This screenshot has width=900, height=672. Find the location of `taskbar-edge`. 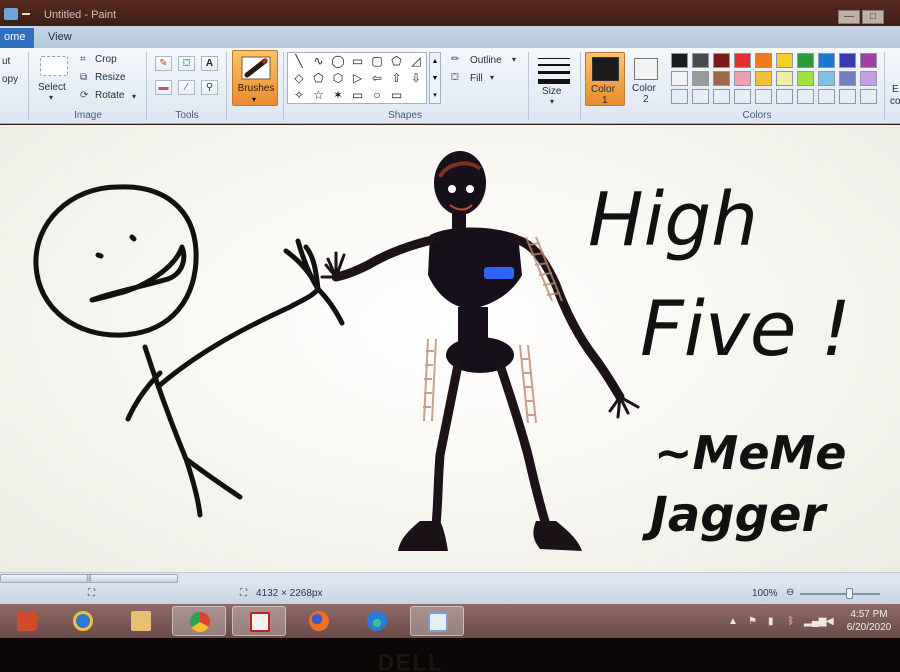

taskbar-edge is located at coordinates (377, 621).